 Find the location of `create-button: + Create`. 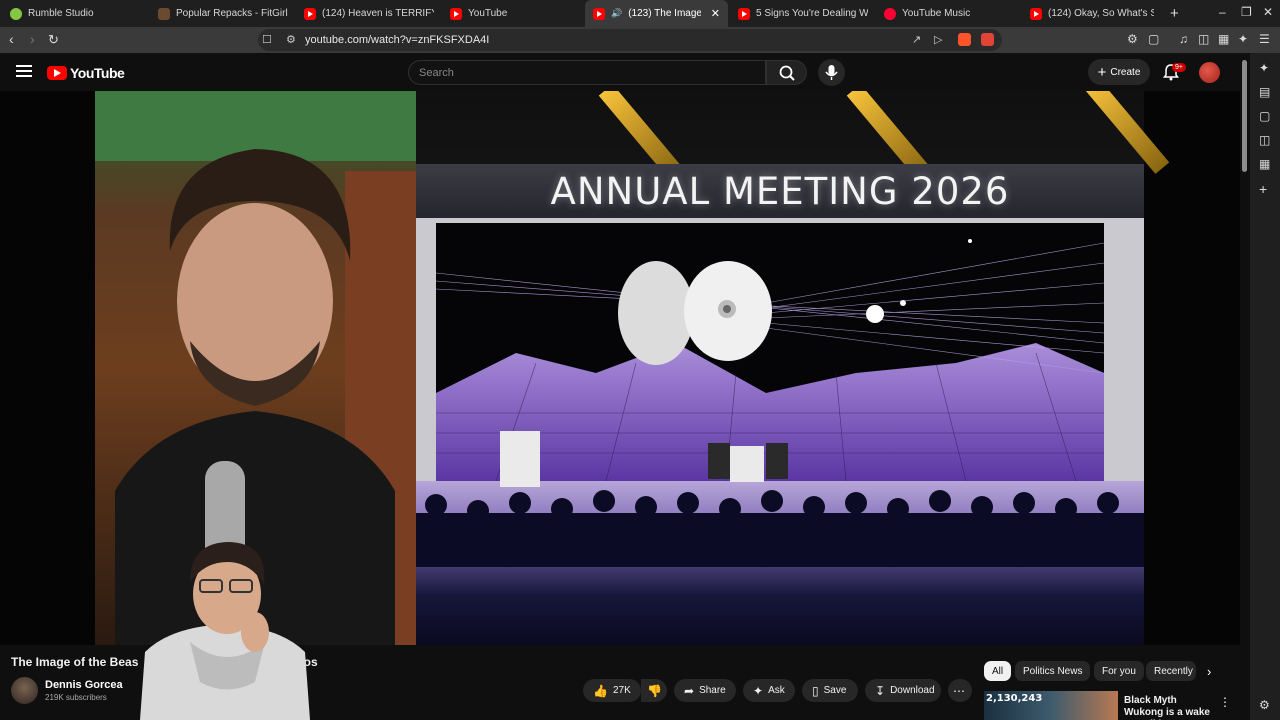

create-button: + Create is located at coordinates (1119, 72).